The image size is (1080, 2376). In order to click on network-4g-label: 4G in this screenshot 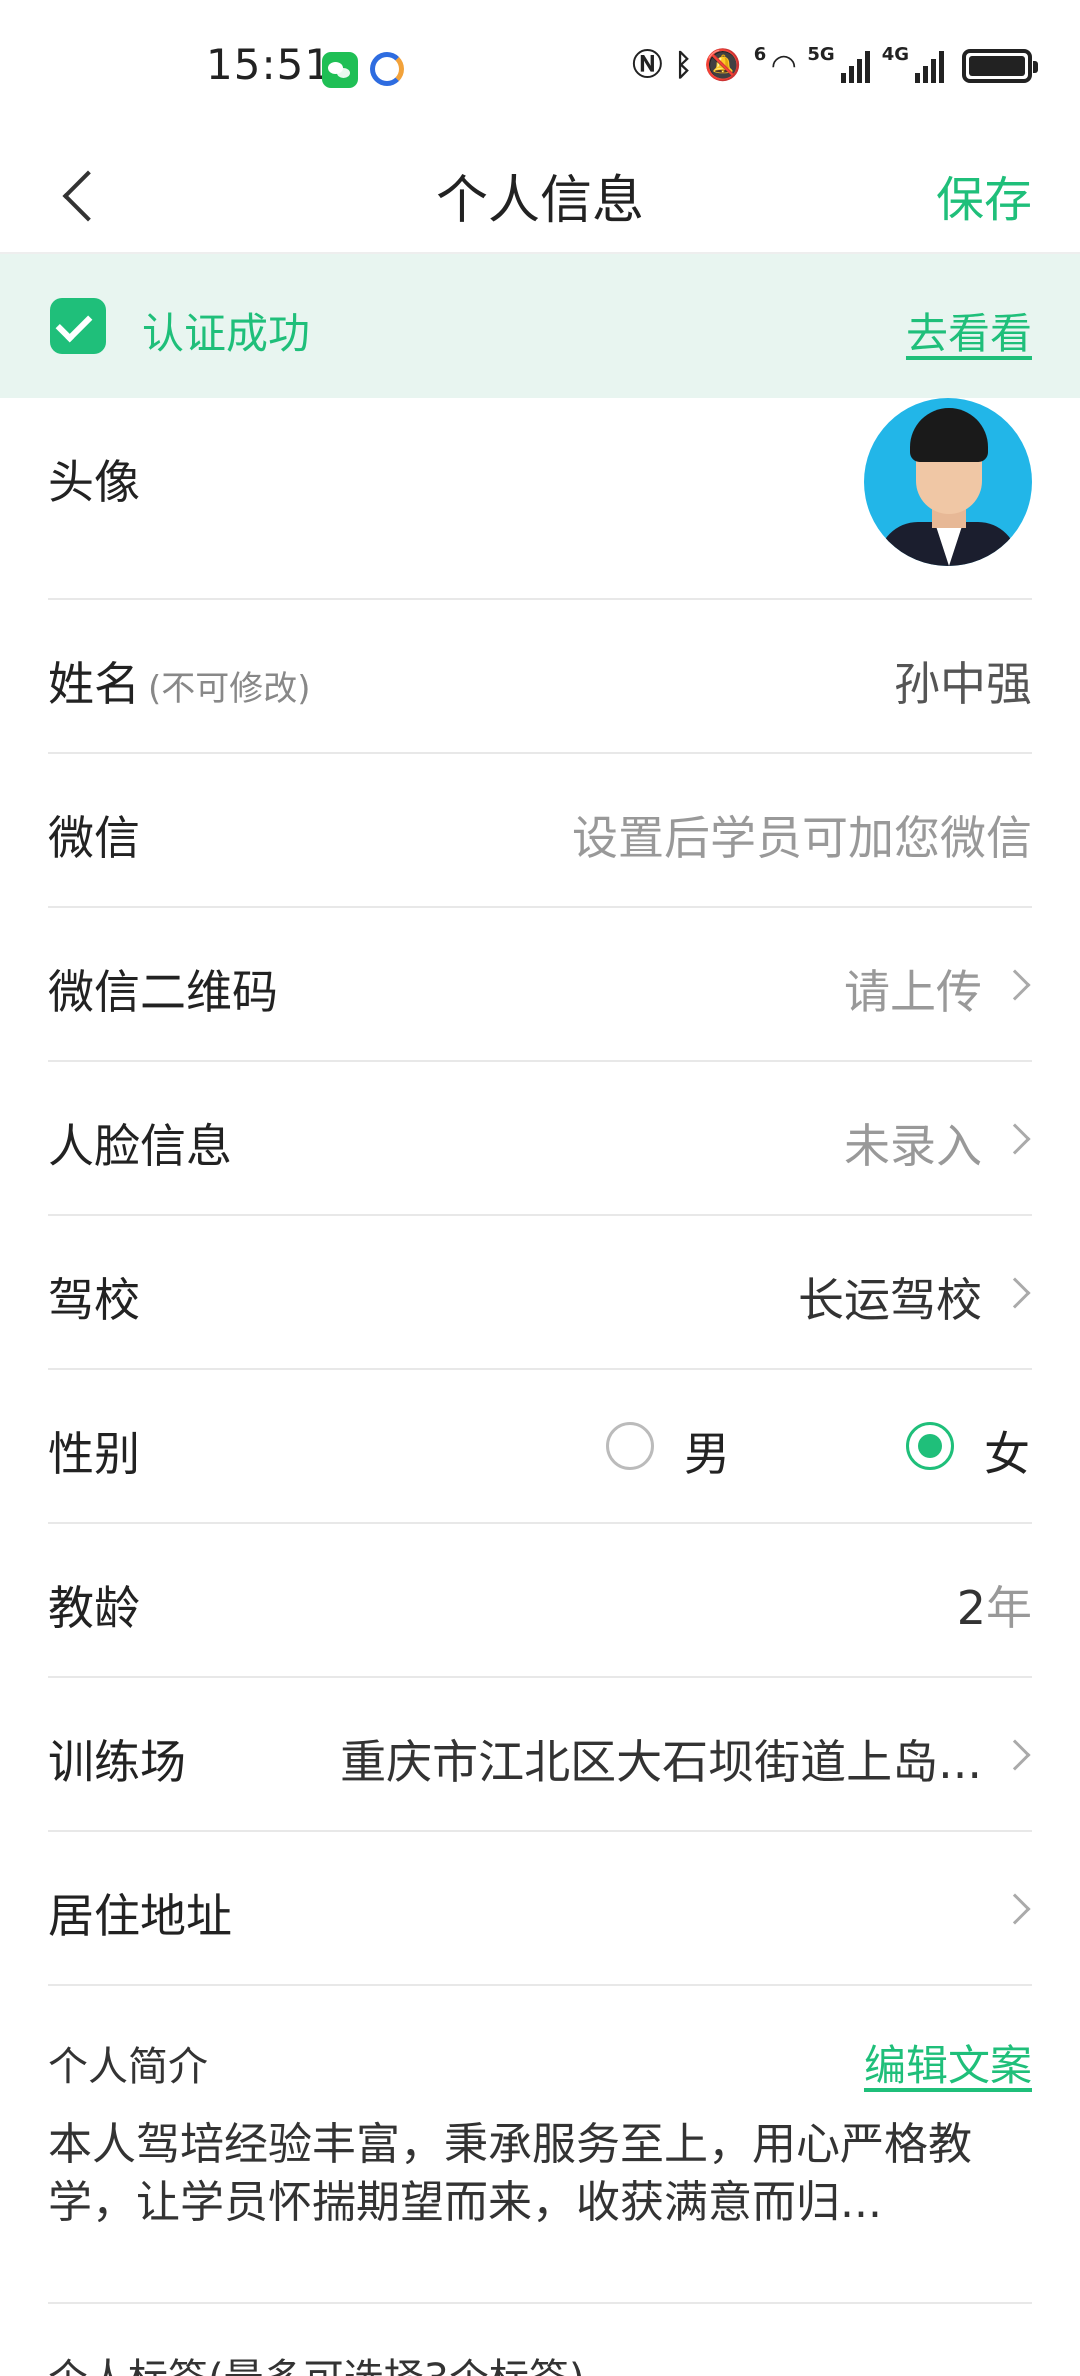, I will do `click(895, 54)`.